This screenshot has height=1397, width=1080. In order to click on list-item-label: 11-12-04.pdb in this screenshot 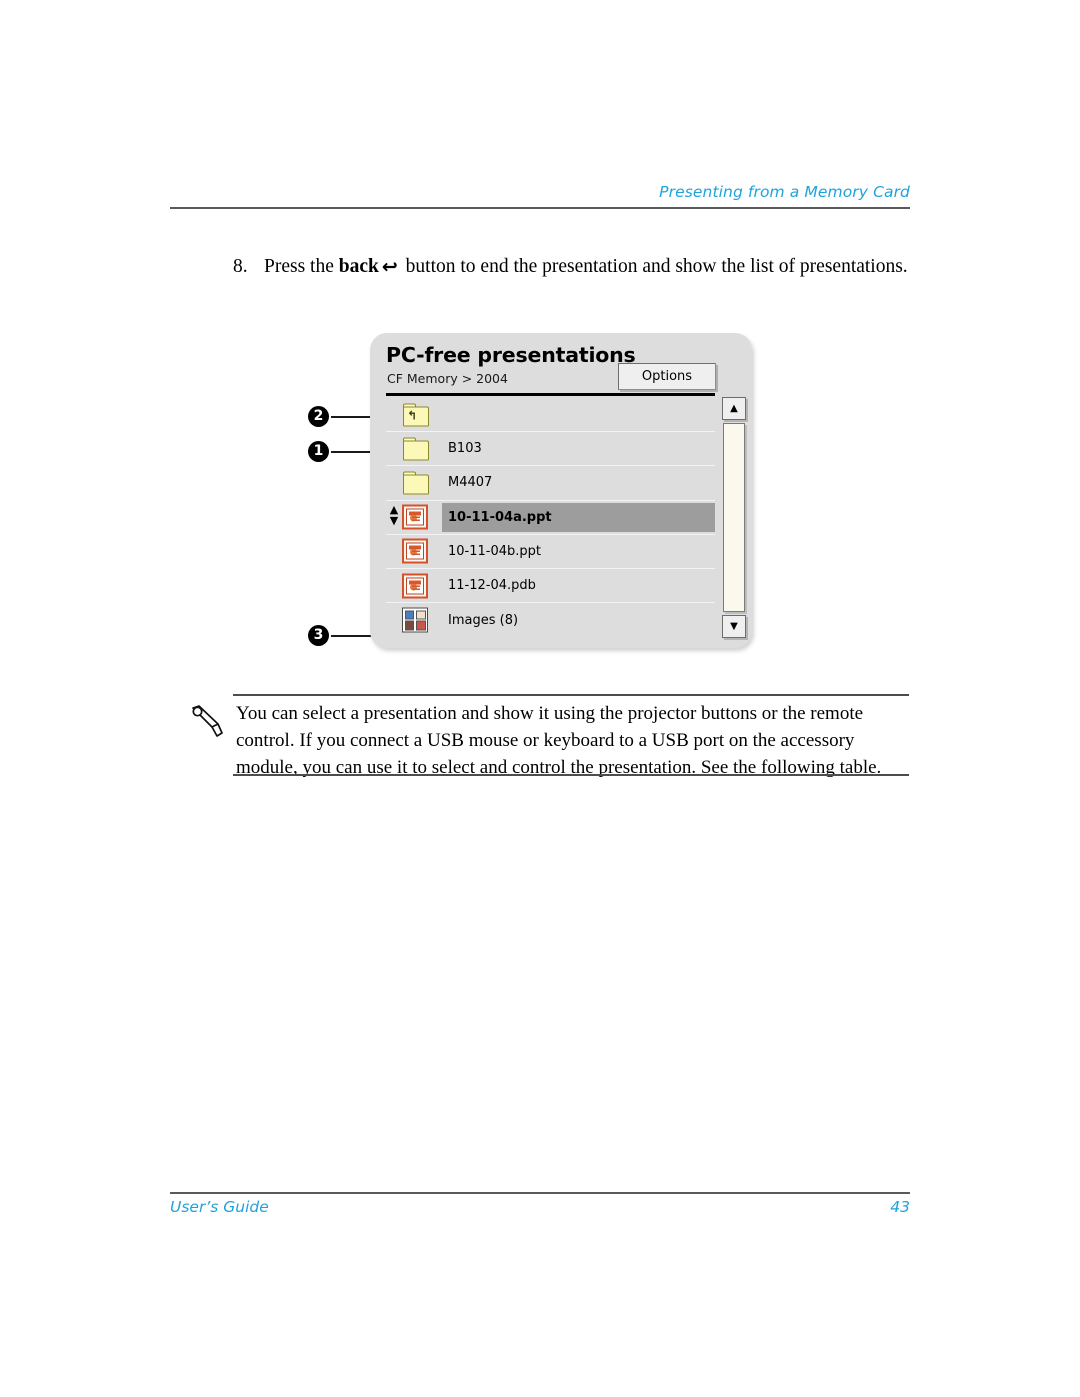, I will do `click(492, 586)`.